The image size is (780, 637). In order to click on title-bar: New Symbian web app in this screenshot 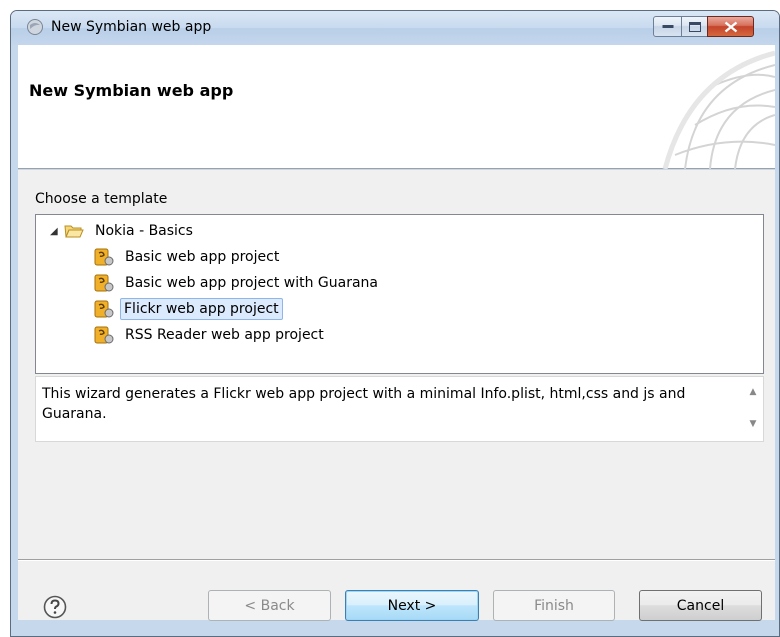, I will do `click(395, 28)`.